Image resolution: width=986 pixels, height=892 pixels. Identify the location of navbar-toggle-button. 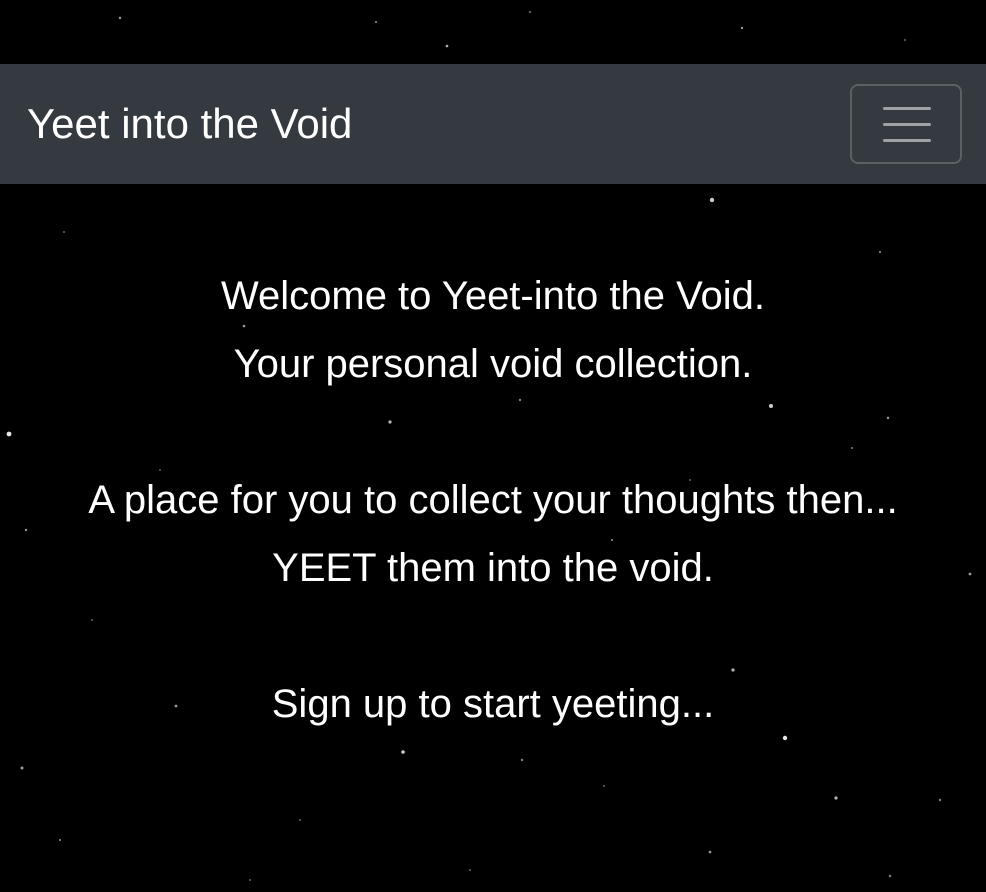
(906, 124).